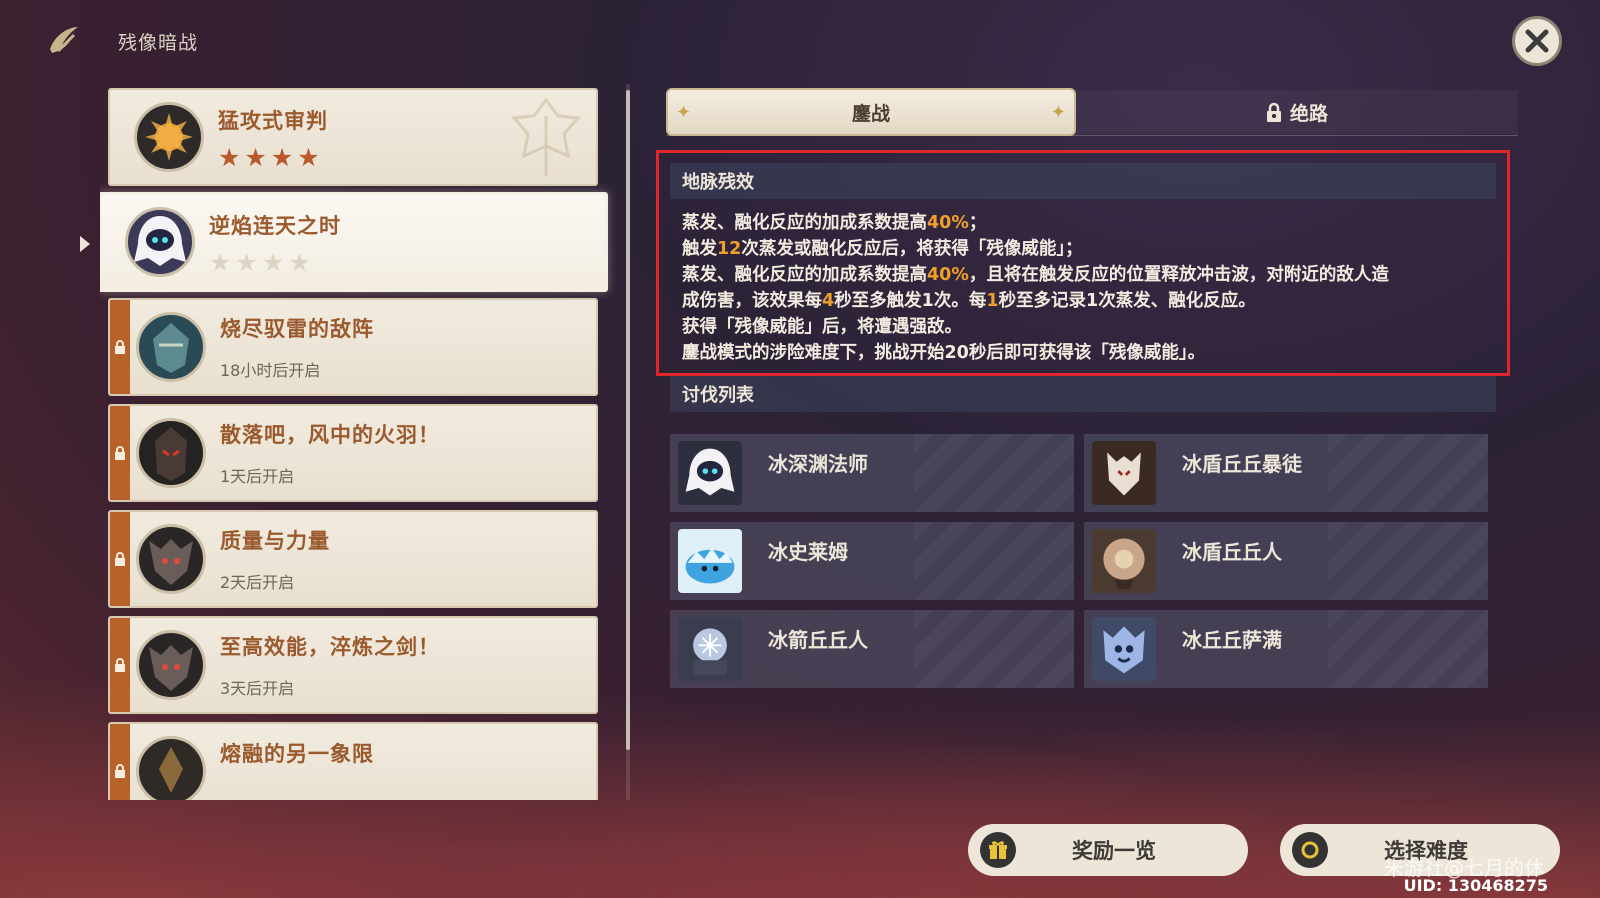 The width and height of the screenshot is (1600, 898). I want to click on mode-tabs: ✦ 鏖战 ✦ 绝路, so click(1092, 111).